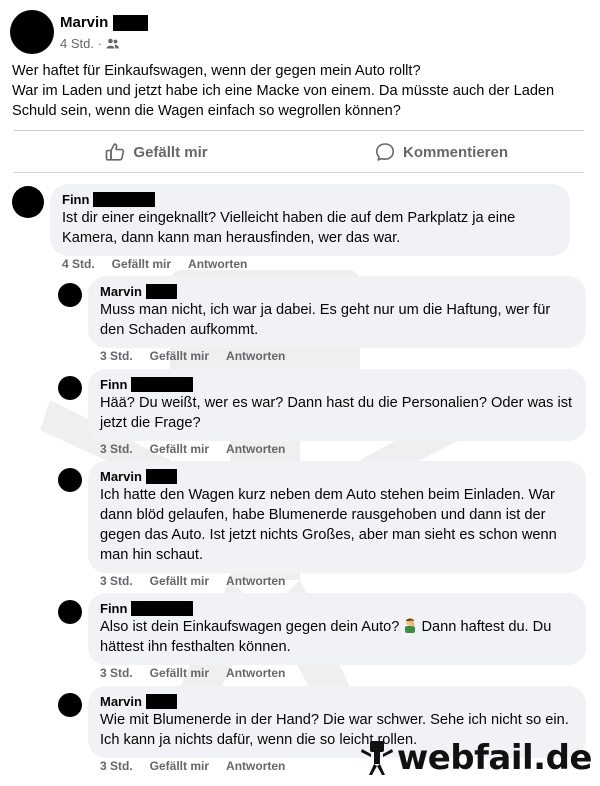 The width and height of the screenshot is (600, 786). I want to click on like-button: Gefällt mir, so click(156, 152).